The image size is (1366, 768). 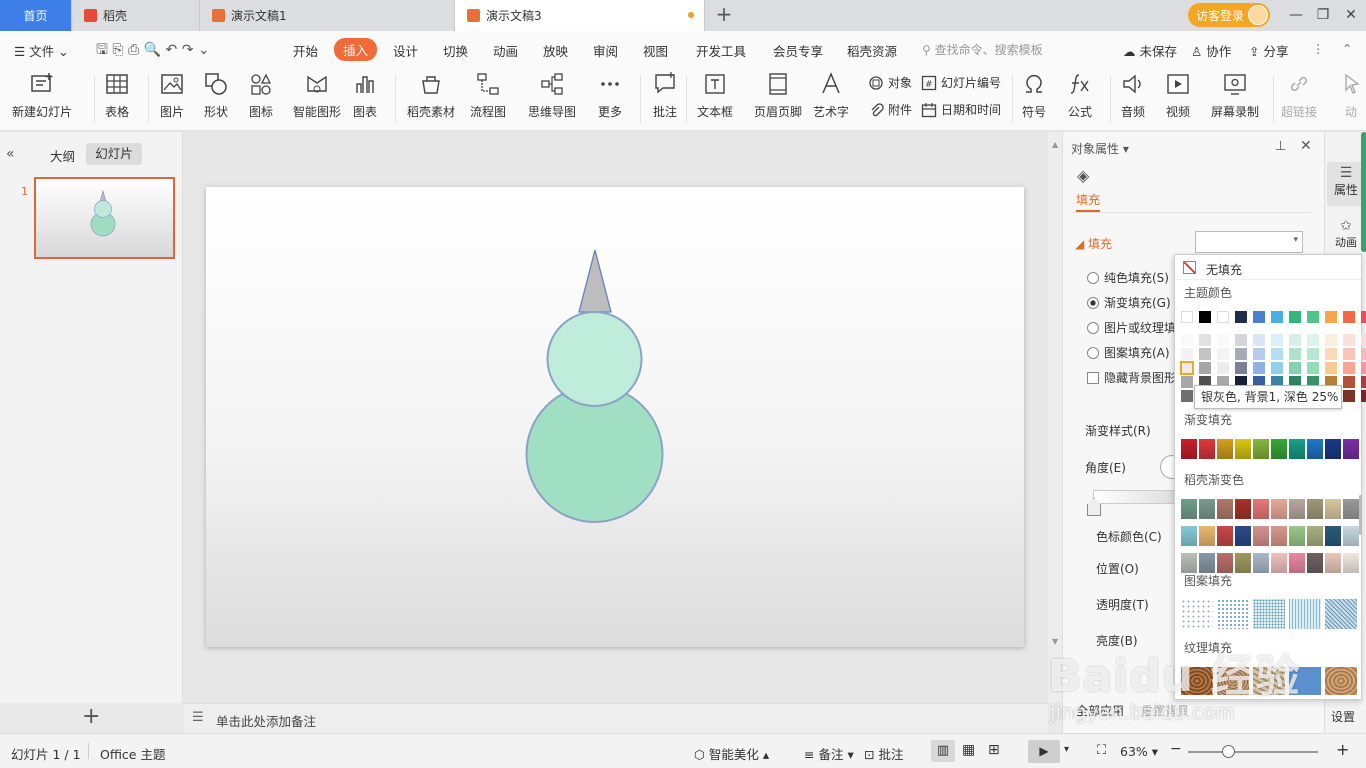 I want to click on audio-button: 音频, so click(x=1133, y=95).